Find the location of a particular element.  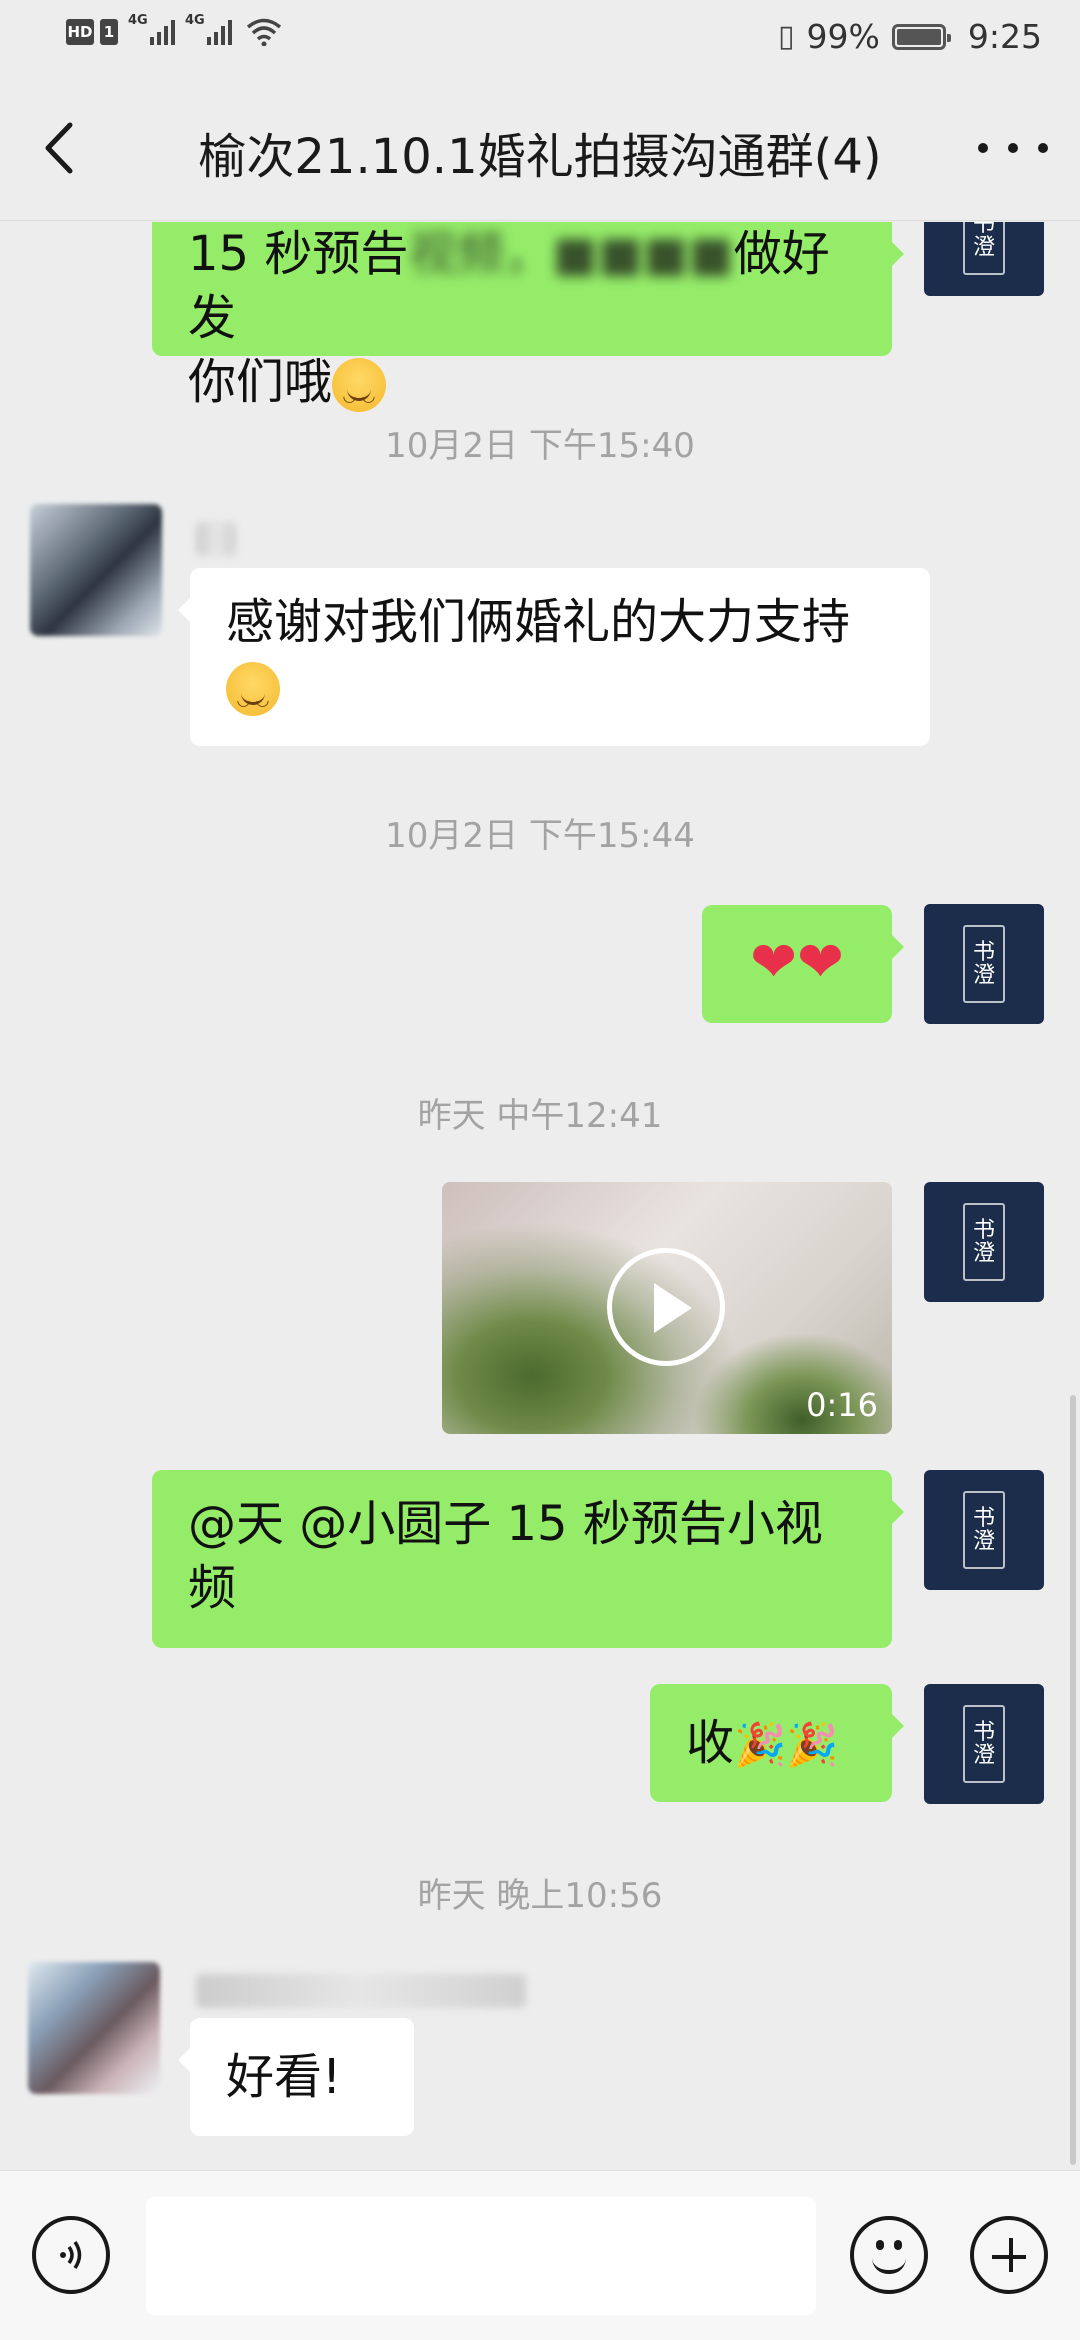

timestamp: 10月2日 下午15:40 is located at coordinates (540, 446).